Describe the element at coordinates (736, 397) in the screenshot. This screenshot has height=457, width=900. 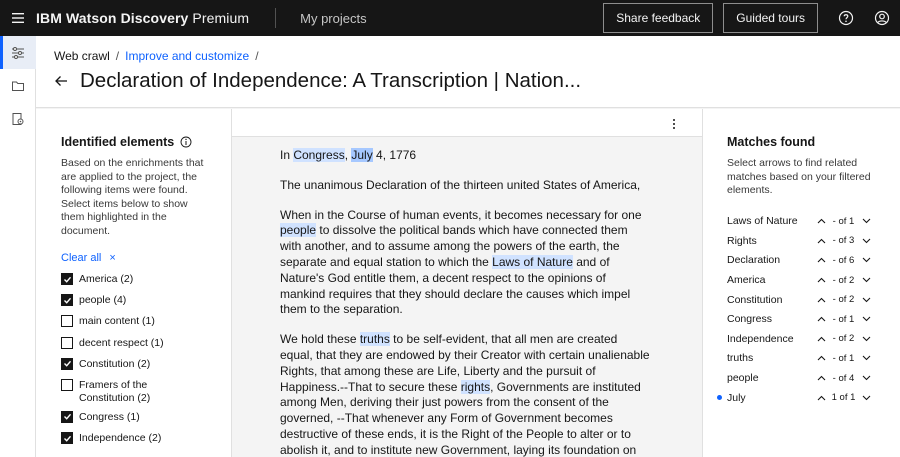
I see `match-name: July` at that location.